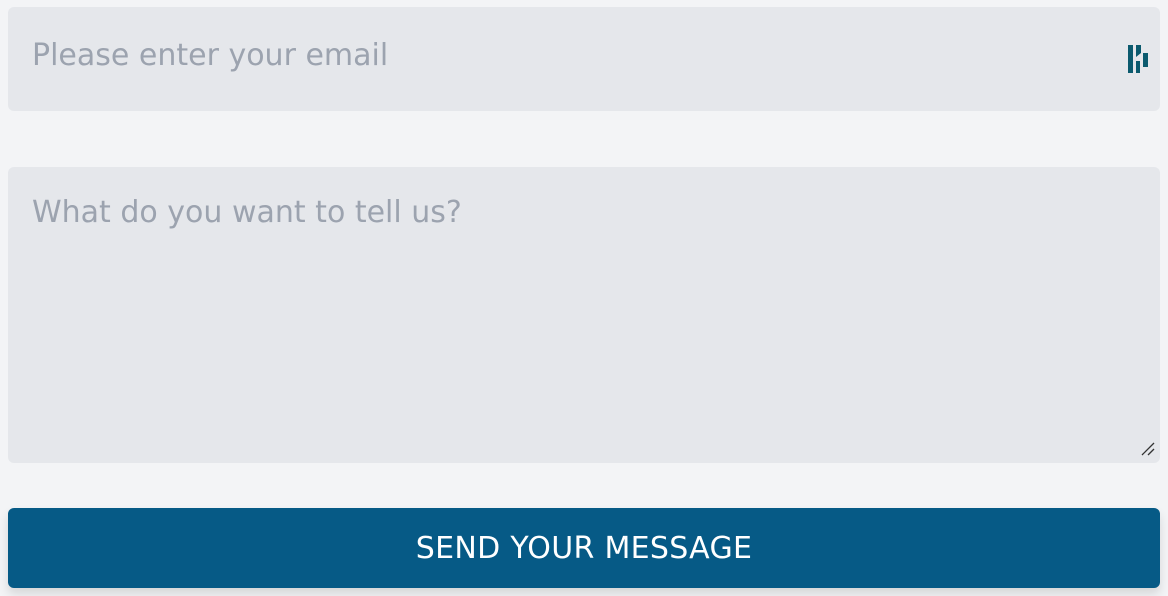 This screenshot has width=1168, height=596. What do you see at coordinates (1148, 449) in the screenshot?
I see `resize-grip-icon` at bounding box center [1148, 449].